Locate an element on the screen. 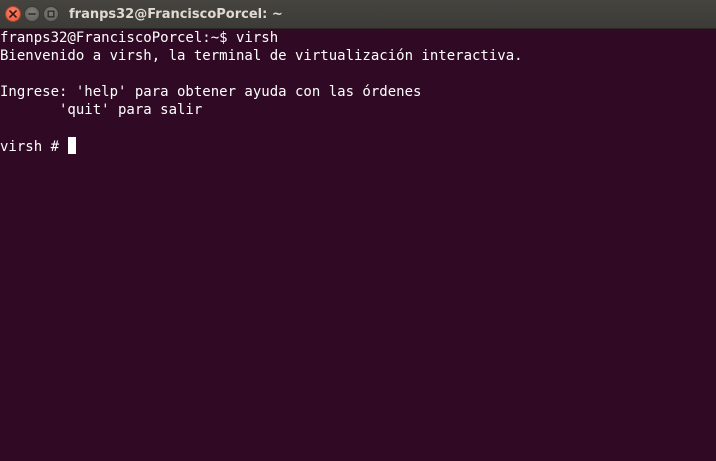 The image size is (716, 461). title-bar: franps32@FranciscoPorcel: ~ is located at coordinates (358, 14).